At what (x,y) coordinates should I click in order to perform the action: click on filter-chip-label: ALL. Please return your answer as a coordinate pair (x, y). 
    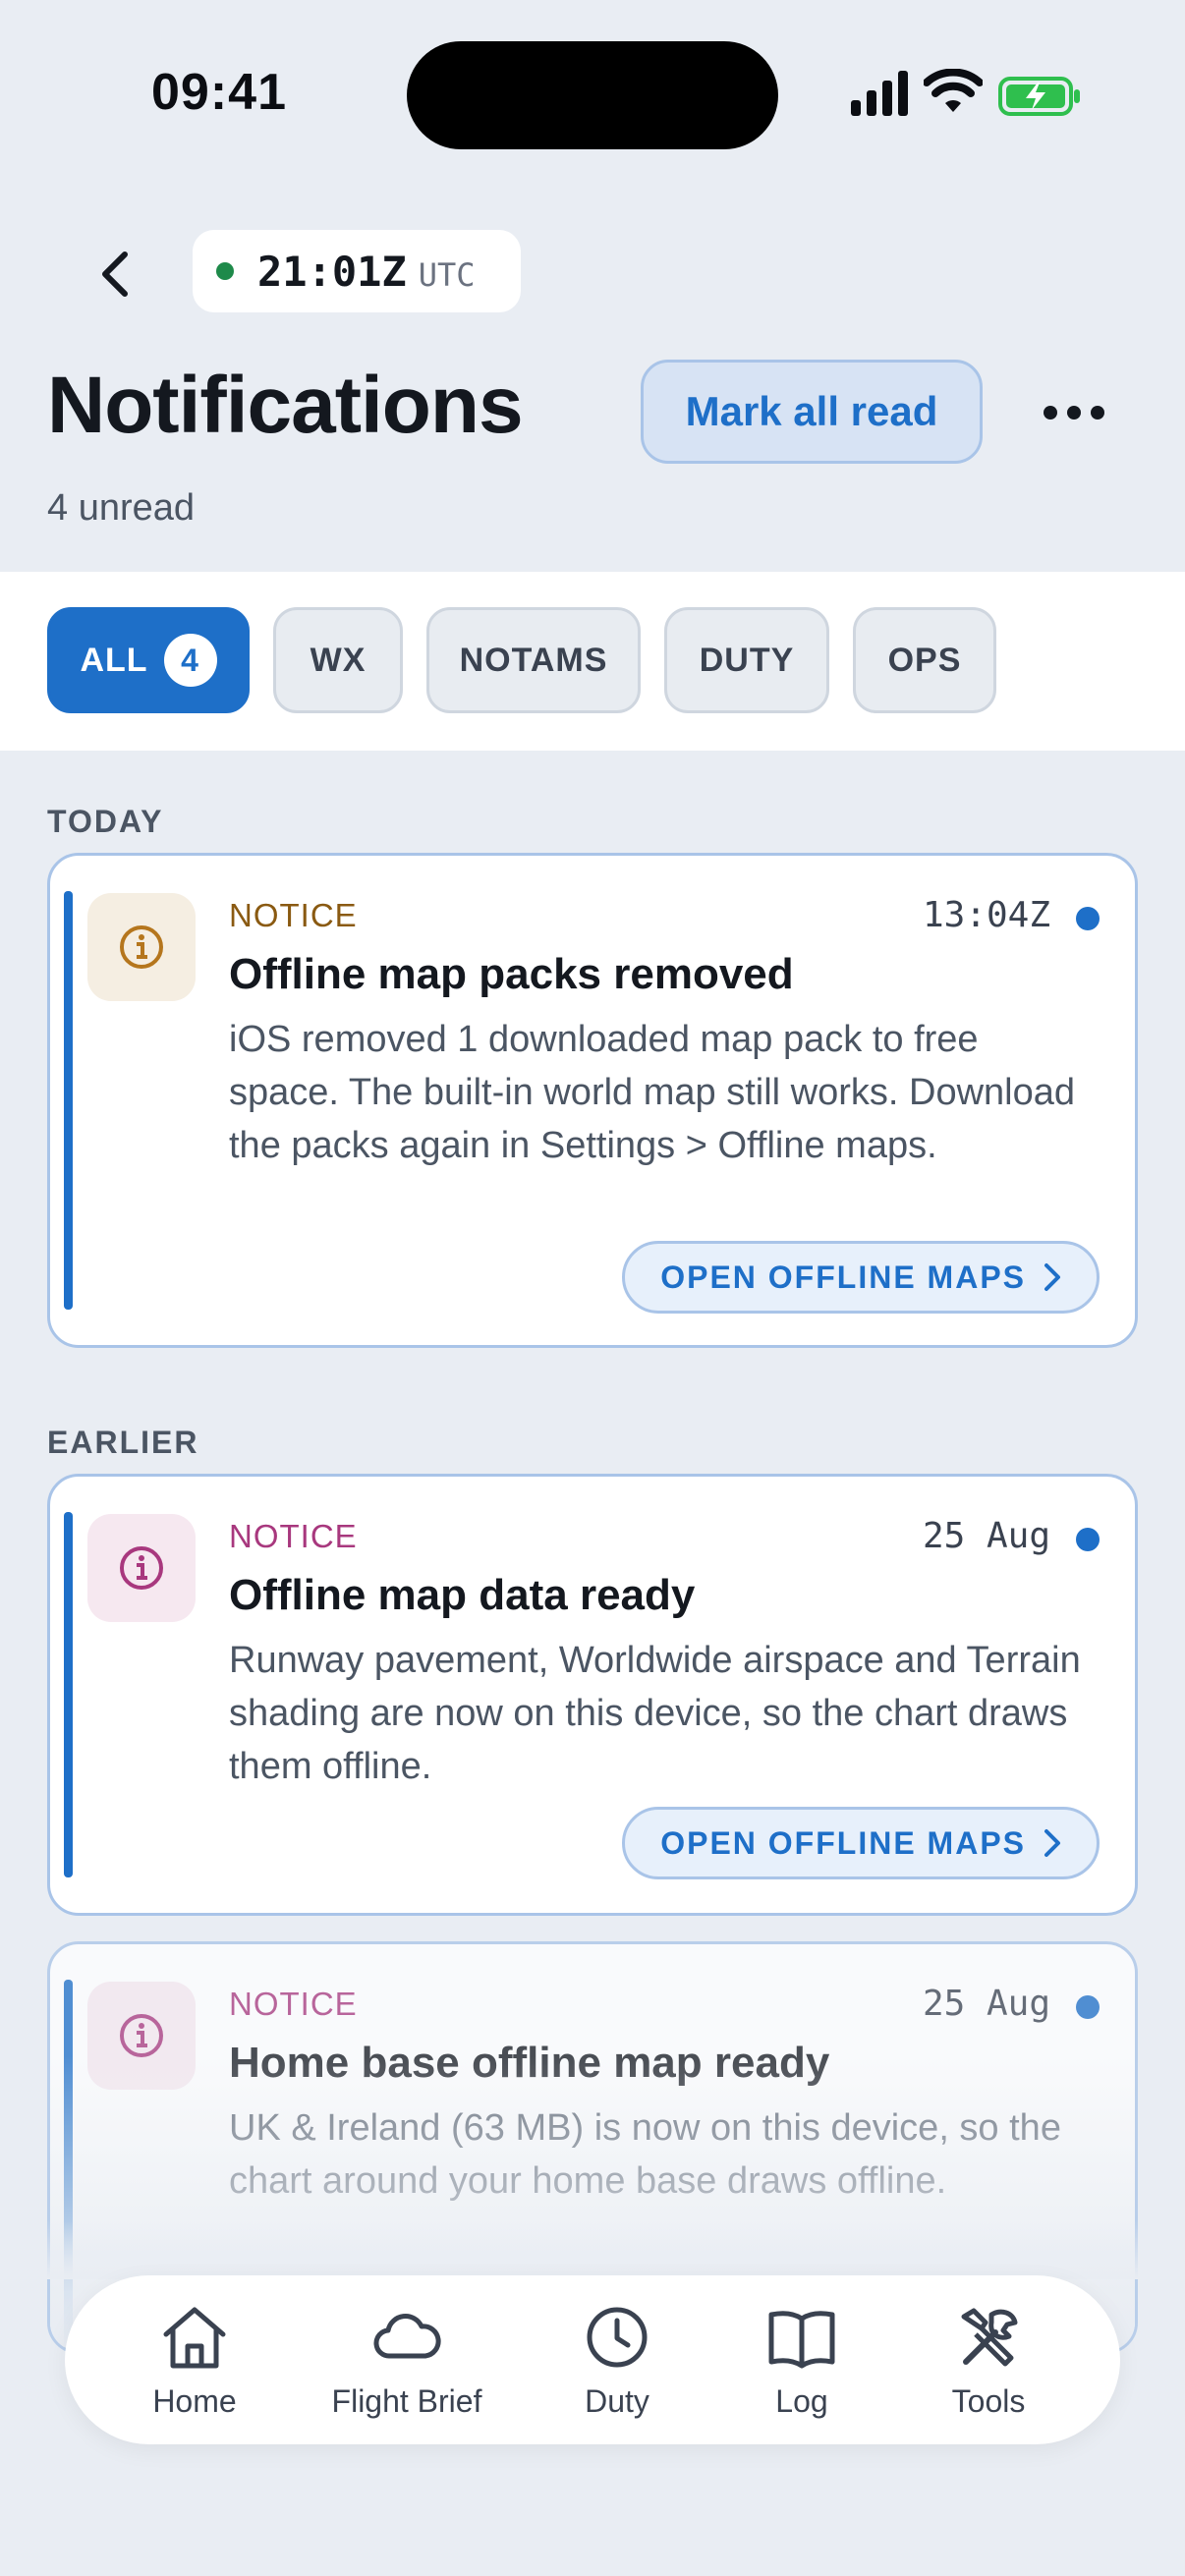
    Looking at the image, I should click on (114, 660).